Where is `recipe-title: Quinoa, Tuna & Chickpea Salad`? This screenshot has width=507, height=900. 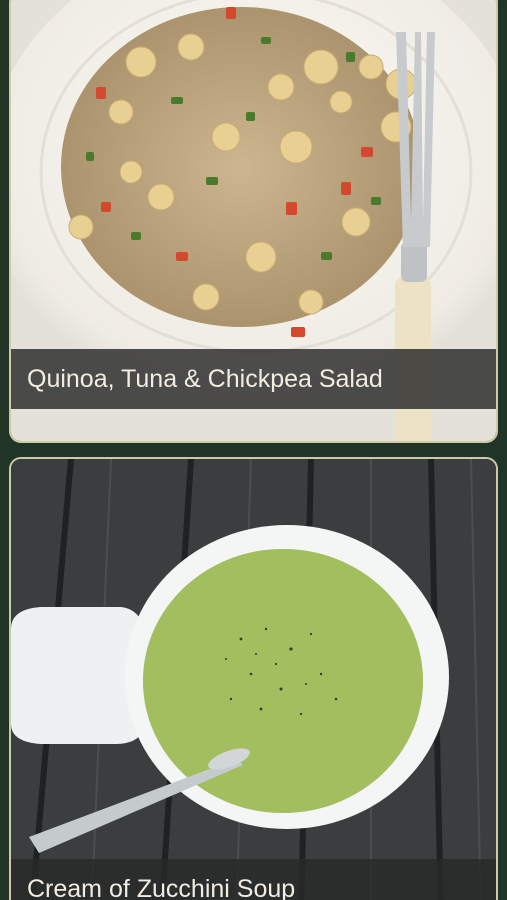
recipe-title: Quinoa, Tuna & Chickpea Salad is located at coordinates (253, 379).